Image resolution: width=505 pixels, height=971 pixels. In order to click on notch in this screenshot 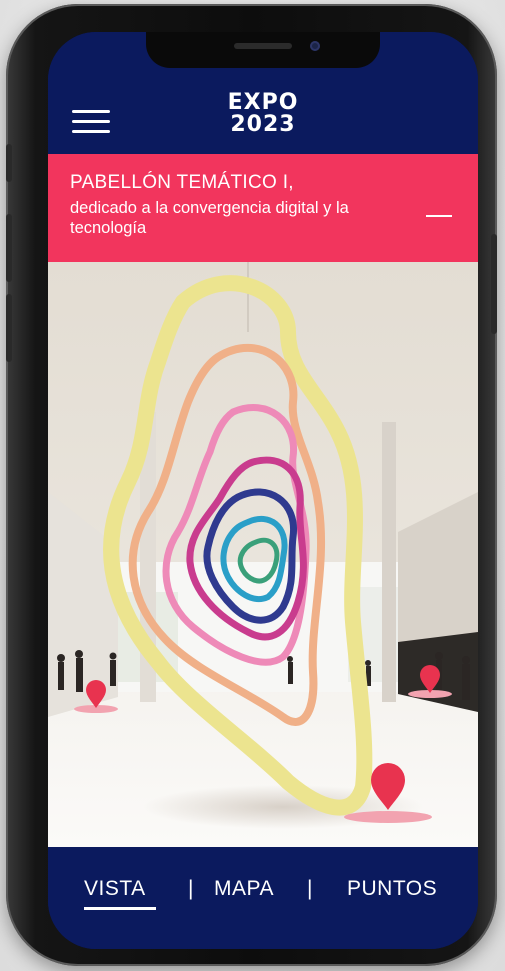, I will do `click(263, 50)`.